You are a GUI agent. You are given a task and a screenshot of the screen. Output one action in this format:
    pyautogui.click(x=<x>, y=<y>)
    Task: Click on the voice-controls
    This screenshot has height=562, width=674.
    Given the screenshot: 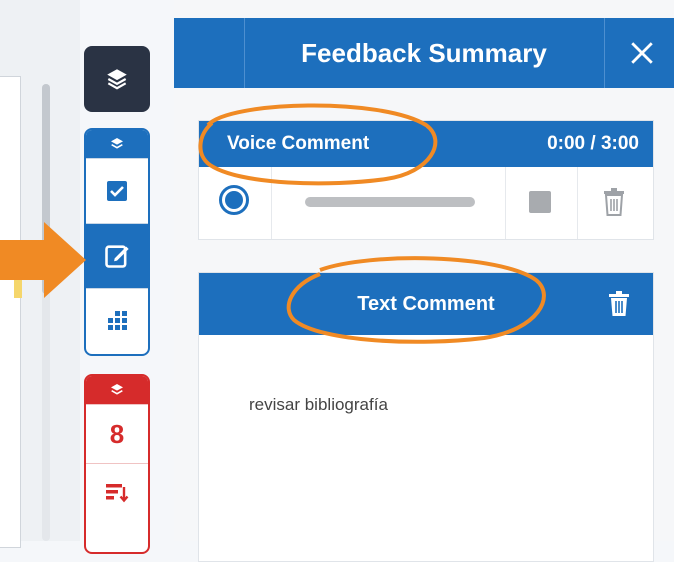 What is the action you would take?
    pyautogui.click(x=426, y=204)
    